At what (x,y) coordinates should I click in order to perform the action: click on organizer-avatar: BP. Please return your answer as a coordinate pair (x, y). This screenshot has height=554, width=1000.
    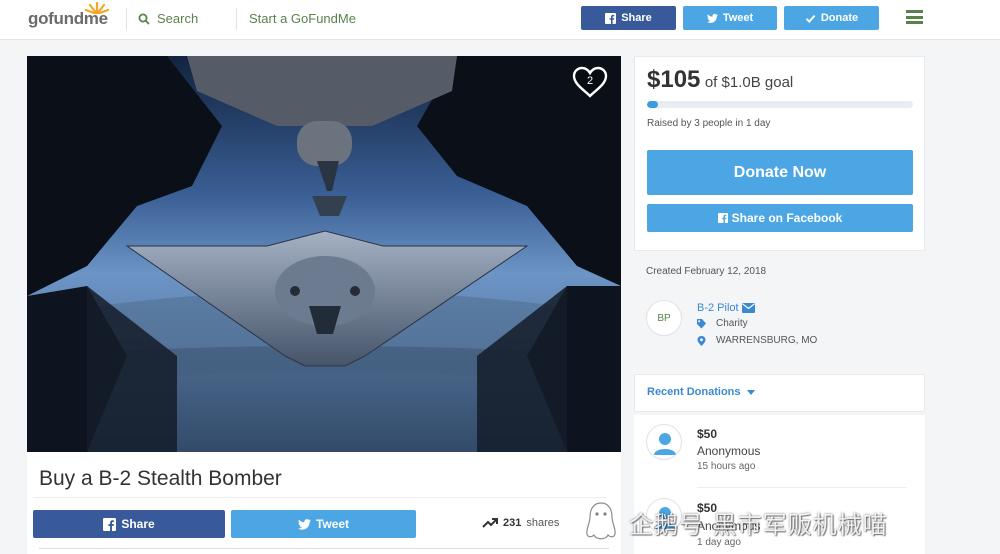
    Looking at the image, I should click on (664, 318).